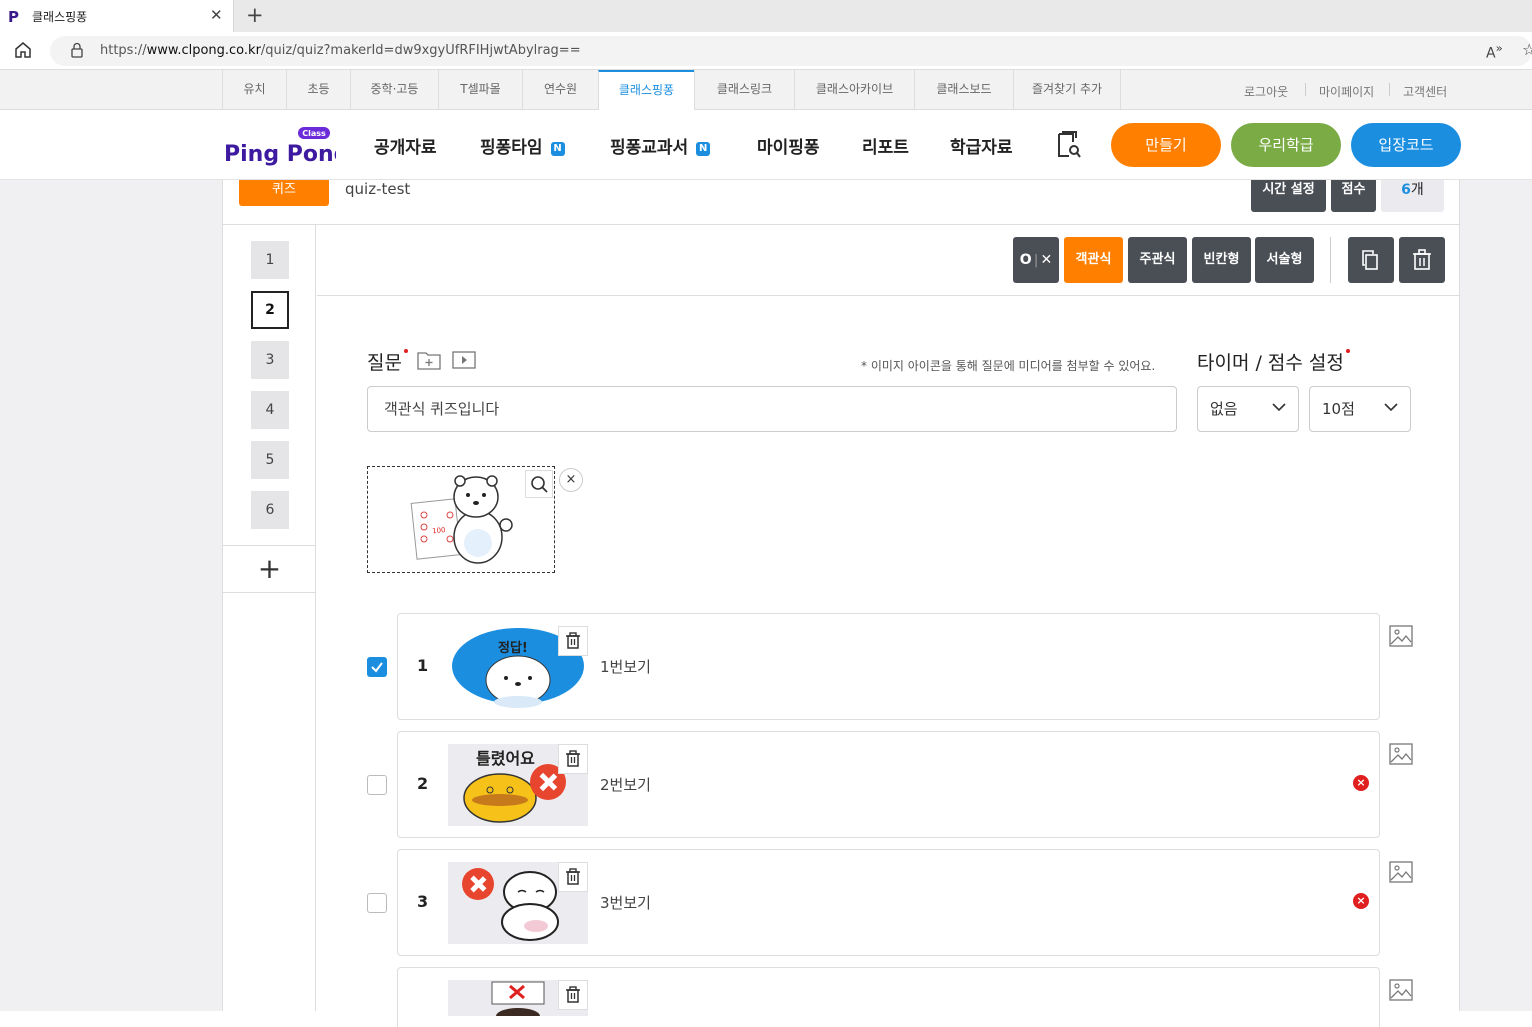 The height and width of the screenshot is (1027, 1532). Describe the element at coordinates (1224, 409) in the screenshot. I see `timer-value: 없음` at that location.